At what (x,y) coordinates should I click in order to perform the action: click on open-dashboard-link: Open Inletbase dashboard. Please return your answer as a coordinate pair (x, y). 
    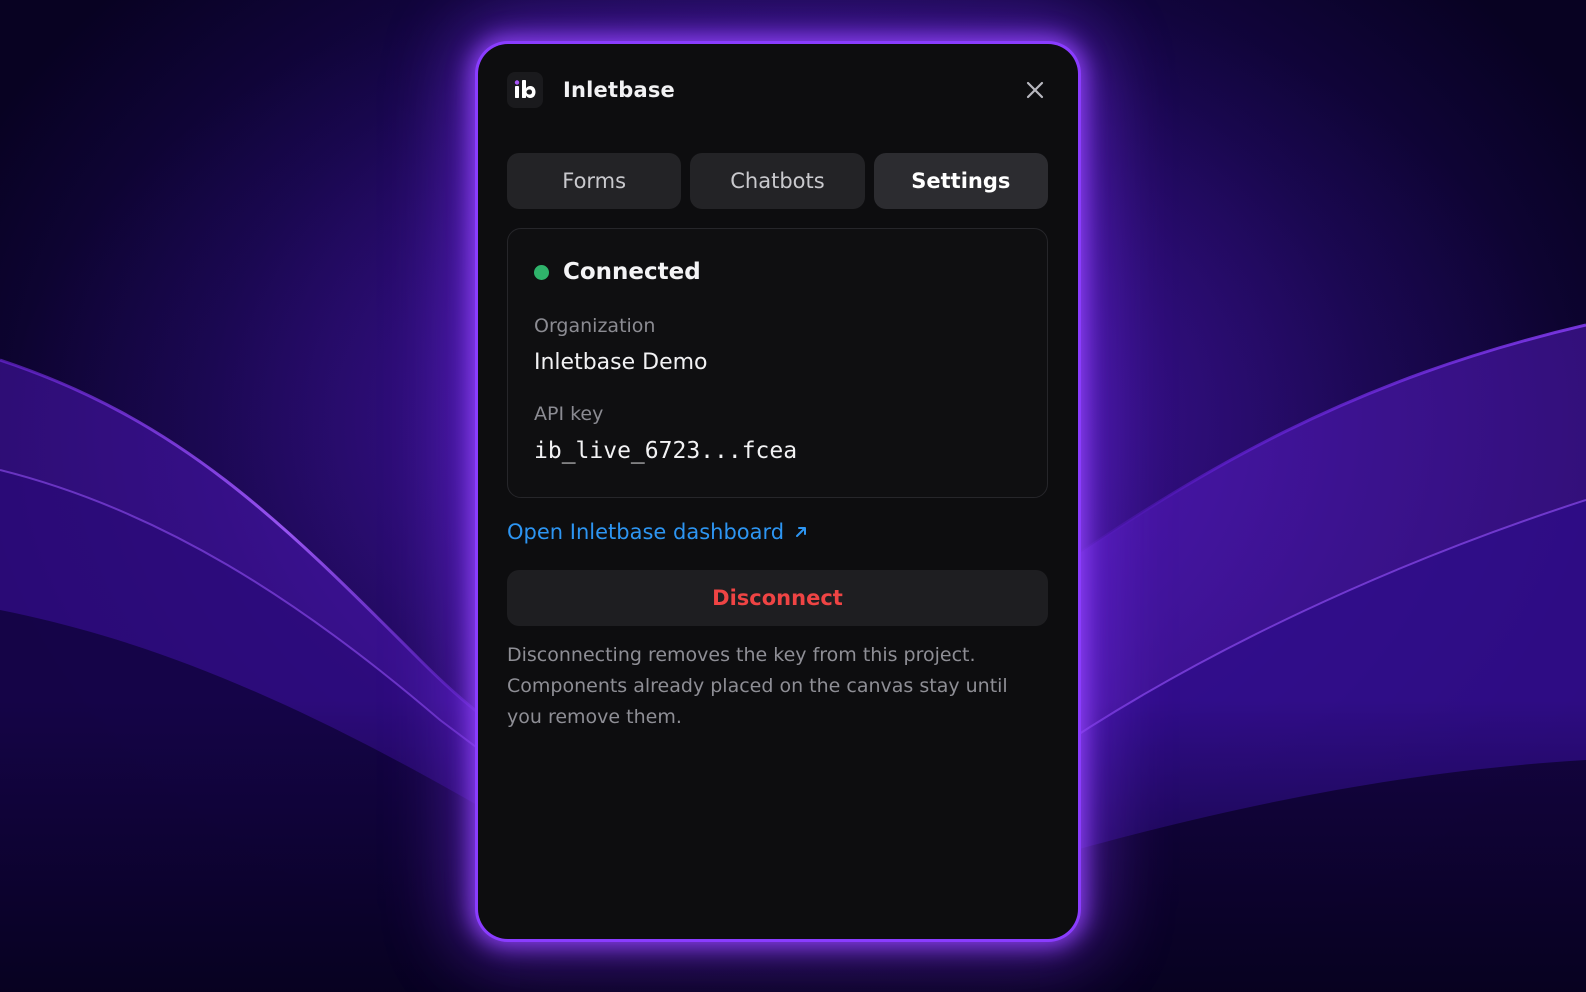
    Looking at the image, I should click on (657, 532).